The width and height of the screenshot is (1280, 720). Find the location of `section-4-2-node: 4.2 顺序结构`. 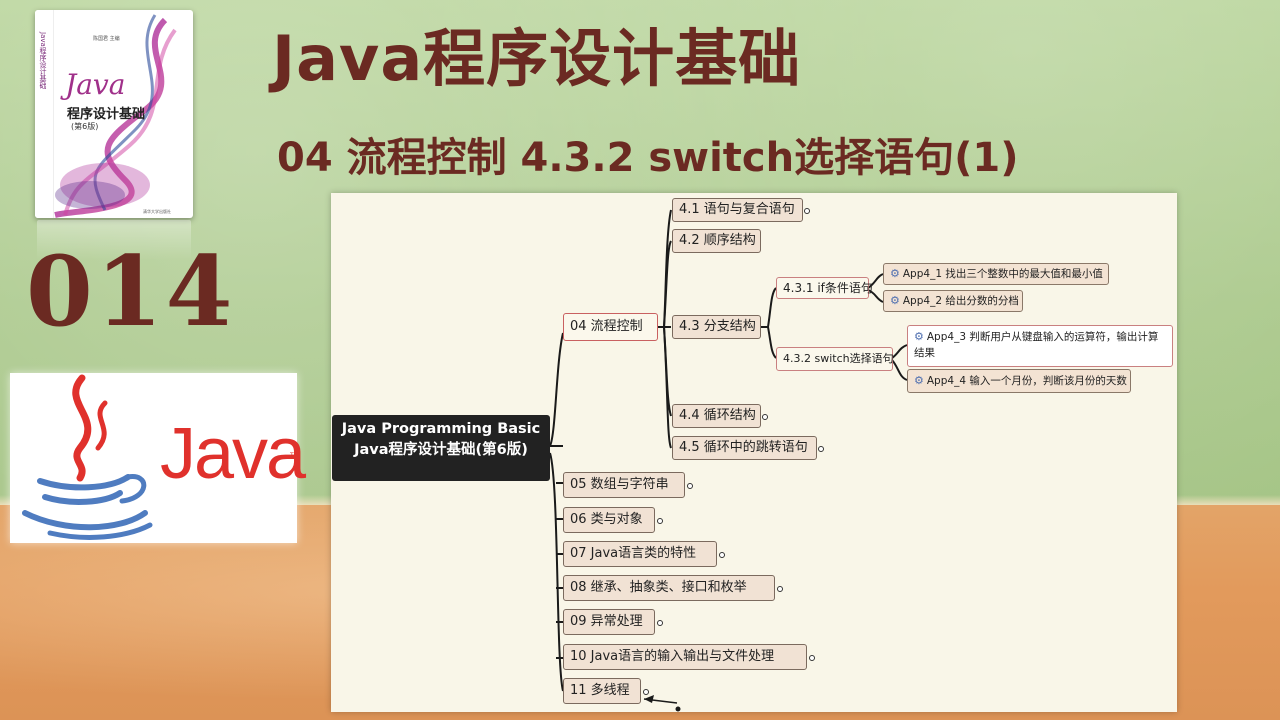

section-4-2-node: 4.2 顺序结构 is located at coordinates (716, 241).